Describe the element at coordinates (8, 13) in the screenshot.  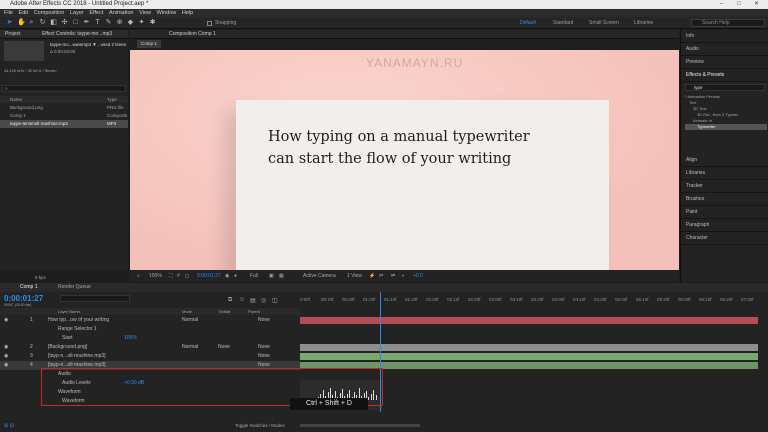
I see `menu-file: File` at that location.